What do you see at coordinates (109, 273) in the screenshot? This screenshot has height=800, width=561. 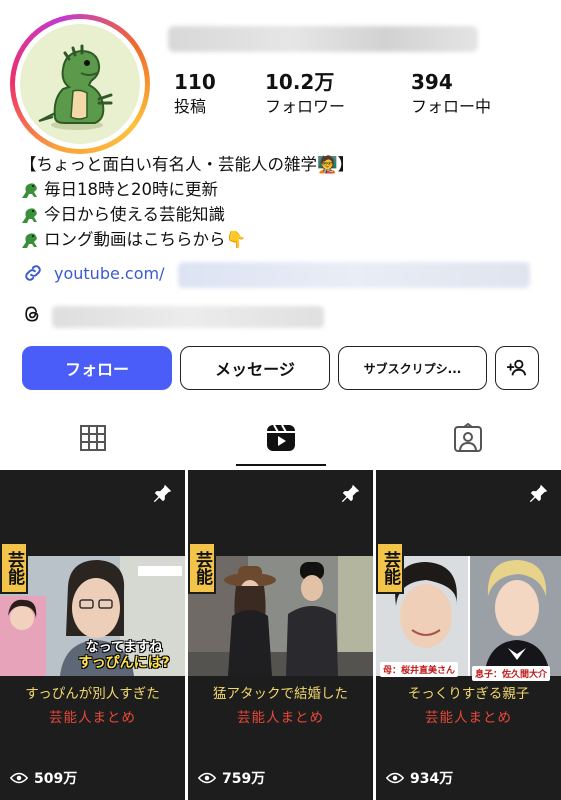 I see `link-text: youtube.com/` at bounding box center [109, 273].